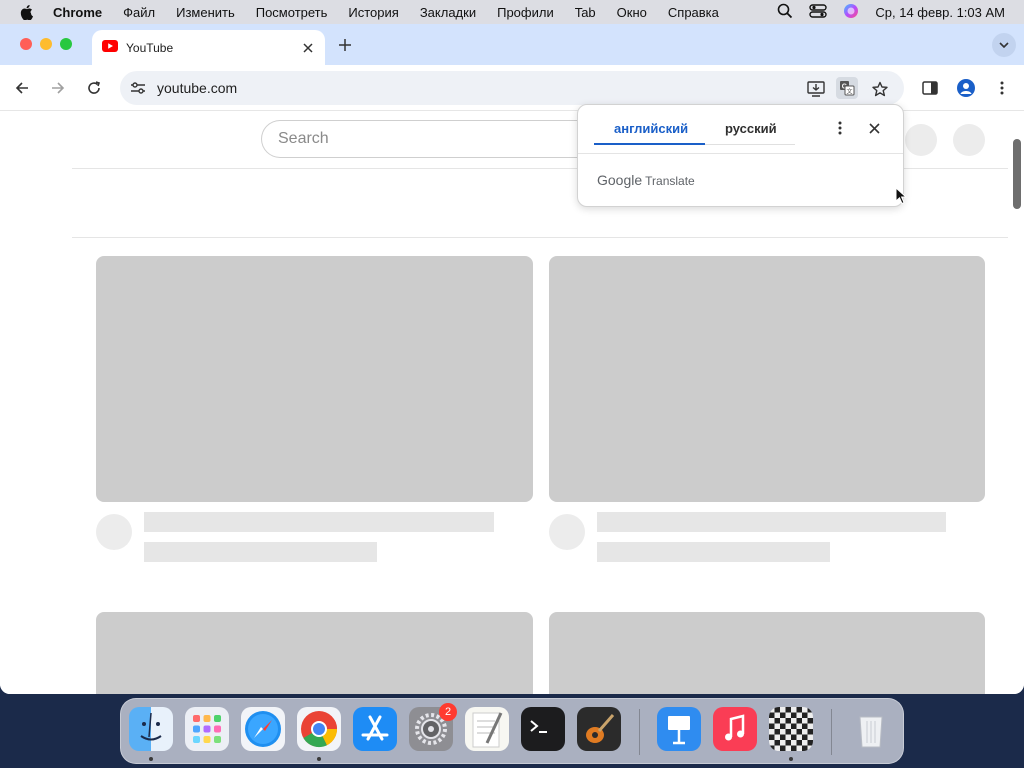 The width and height of the screenshot is (1024, 768). What do you see at coordinates (512, 731) in the screenshot?
I see `dock: 2` at bounding box center [512, 731].